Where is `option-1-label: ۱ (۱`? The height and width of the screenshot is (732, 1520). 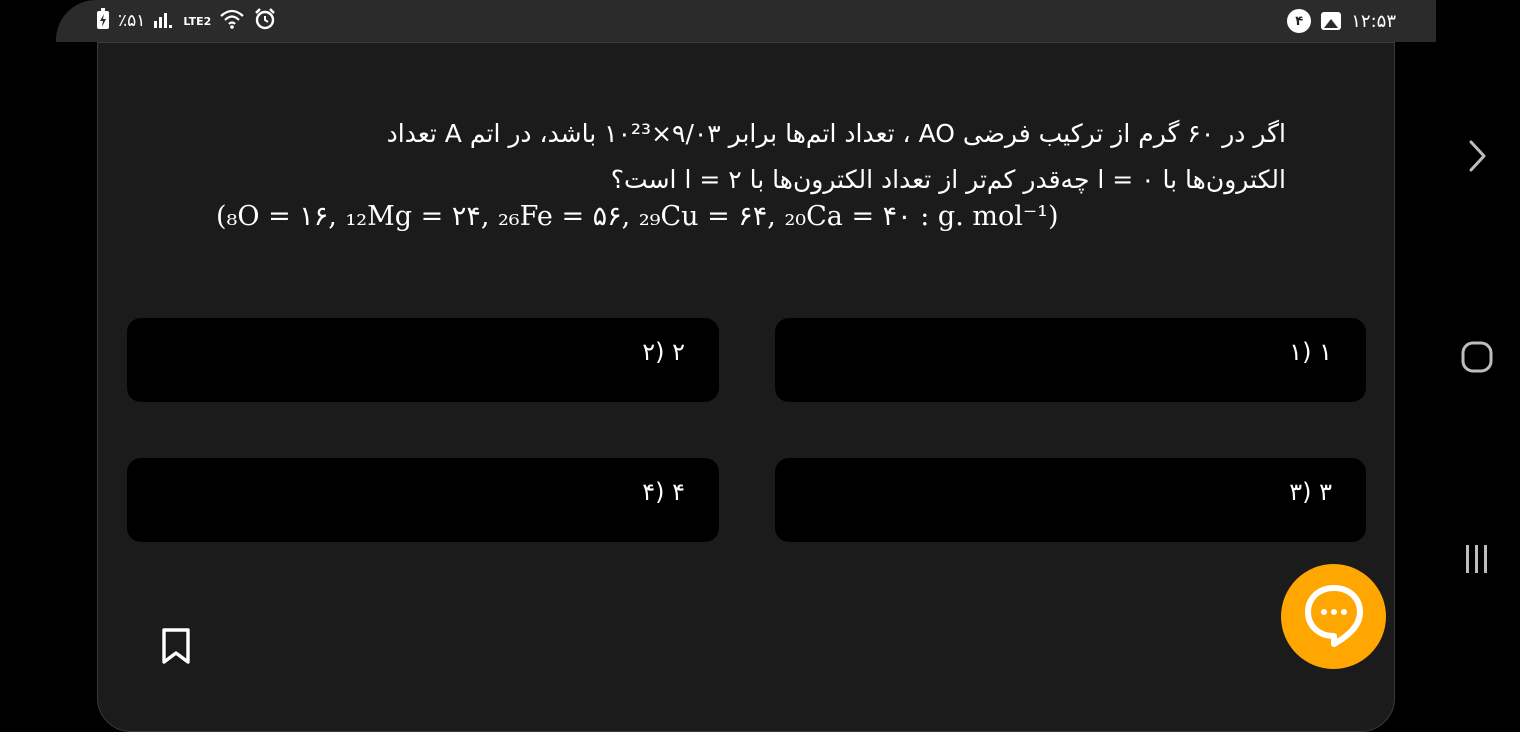
option-1-label: ۱ (۱ is located at coordinates (1310, 352).